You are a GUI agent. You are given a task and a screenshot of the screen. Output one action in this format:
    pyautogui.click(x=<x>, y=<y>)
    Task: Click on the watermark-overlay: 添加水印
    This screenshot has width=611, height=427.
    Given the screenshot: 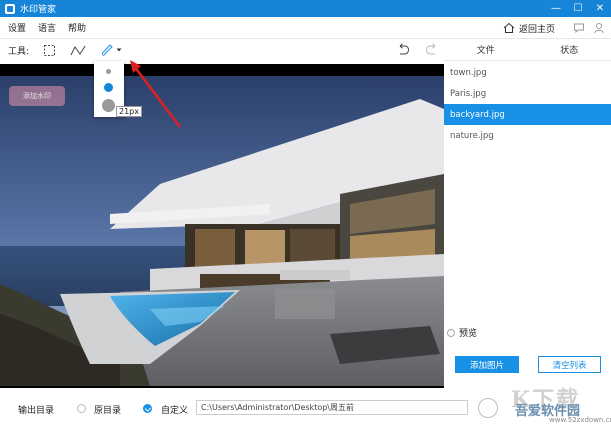 What is the action you would take?
    pyautogui.click(x=37, y=96)
    